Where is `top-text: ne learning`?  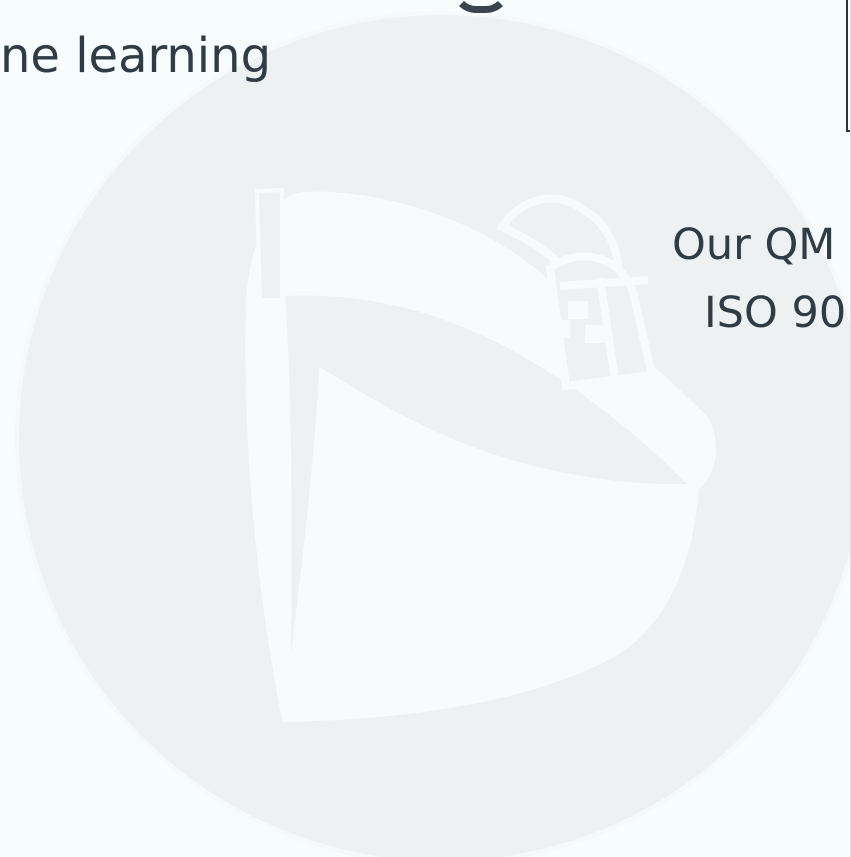 top-text: ne learning is located at coordinates (136, 56).